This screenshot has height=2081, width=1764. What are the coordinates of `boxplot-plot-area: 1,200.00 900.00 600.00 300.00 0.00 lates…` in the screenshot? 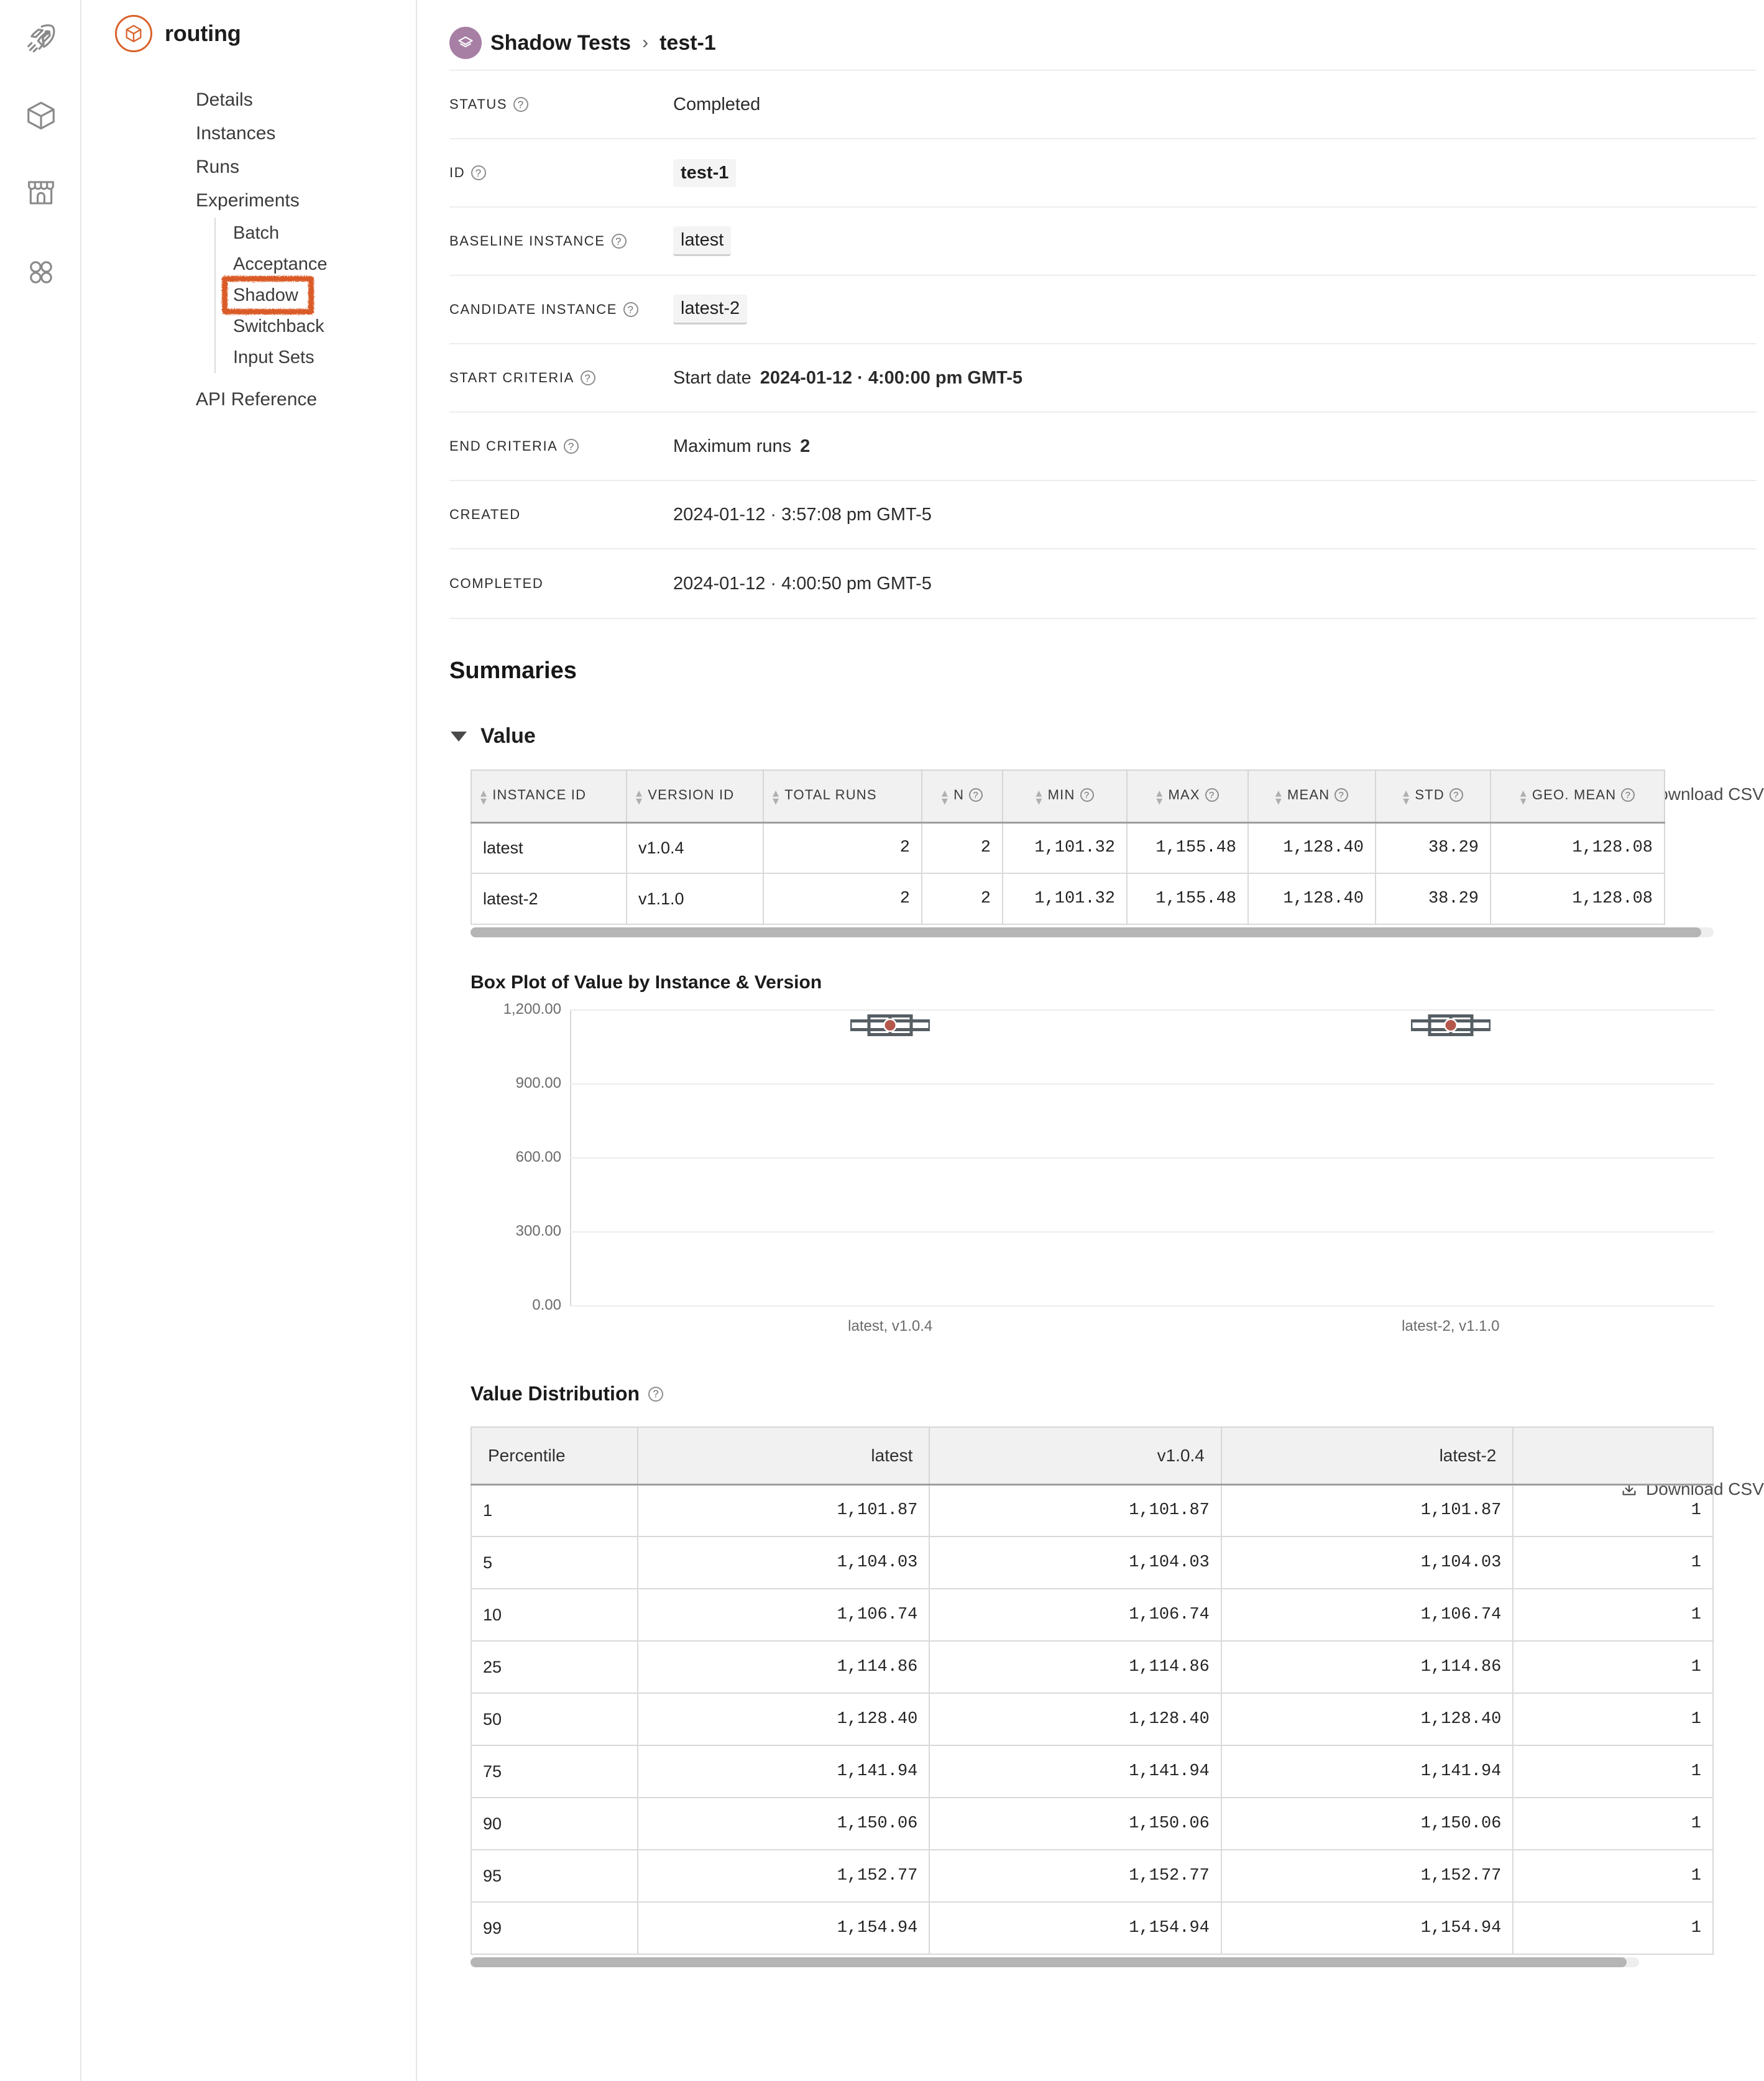 It's located at (1108, 1168).